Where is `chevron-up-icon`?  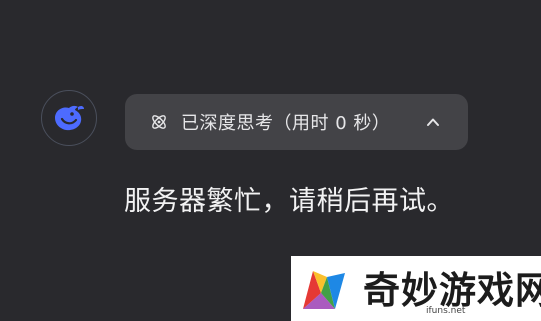 chevron-up-icon is located at coordinates (433, 122).